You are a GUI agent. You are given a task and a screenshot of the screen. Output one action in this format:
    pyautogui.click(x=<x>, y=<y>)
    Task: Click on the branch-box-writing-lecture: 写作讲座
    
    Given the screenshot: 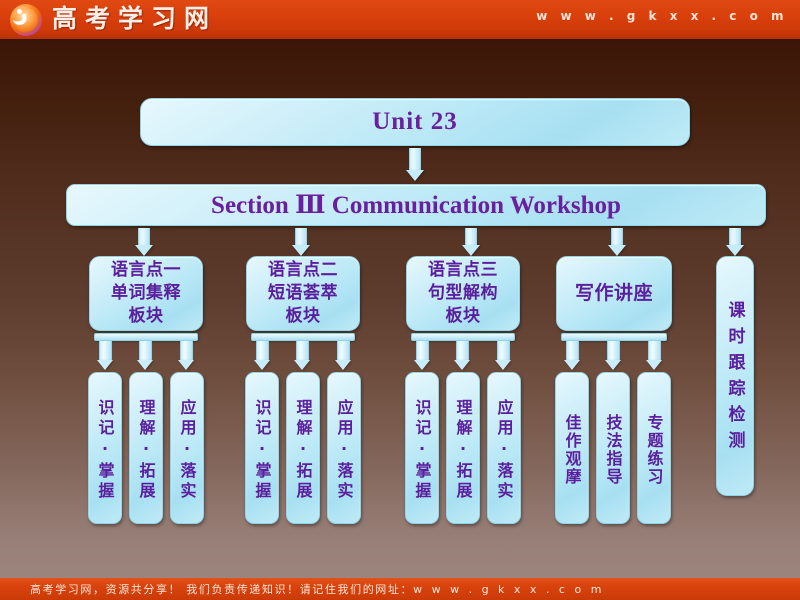 What is the action you would take?
    pyautogui.click(x=614, y=293)
    